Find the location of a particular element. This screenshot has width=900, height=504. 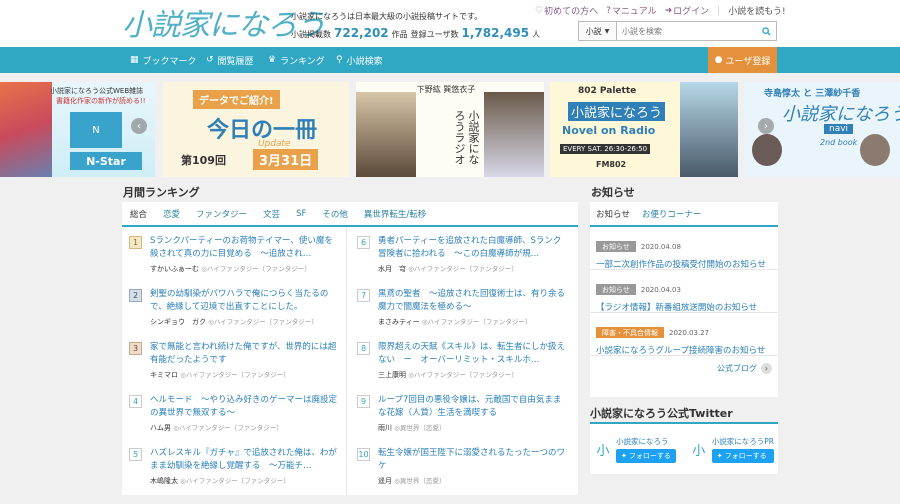

rank-author: 木嶋隆太 is located at coordinates (164, 481).